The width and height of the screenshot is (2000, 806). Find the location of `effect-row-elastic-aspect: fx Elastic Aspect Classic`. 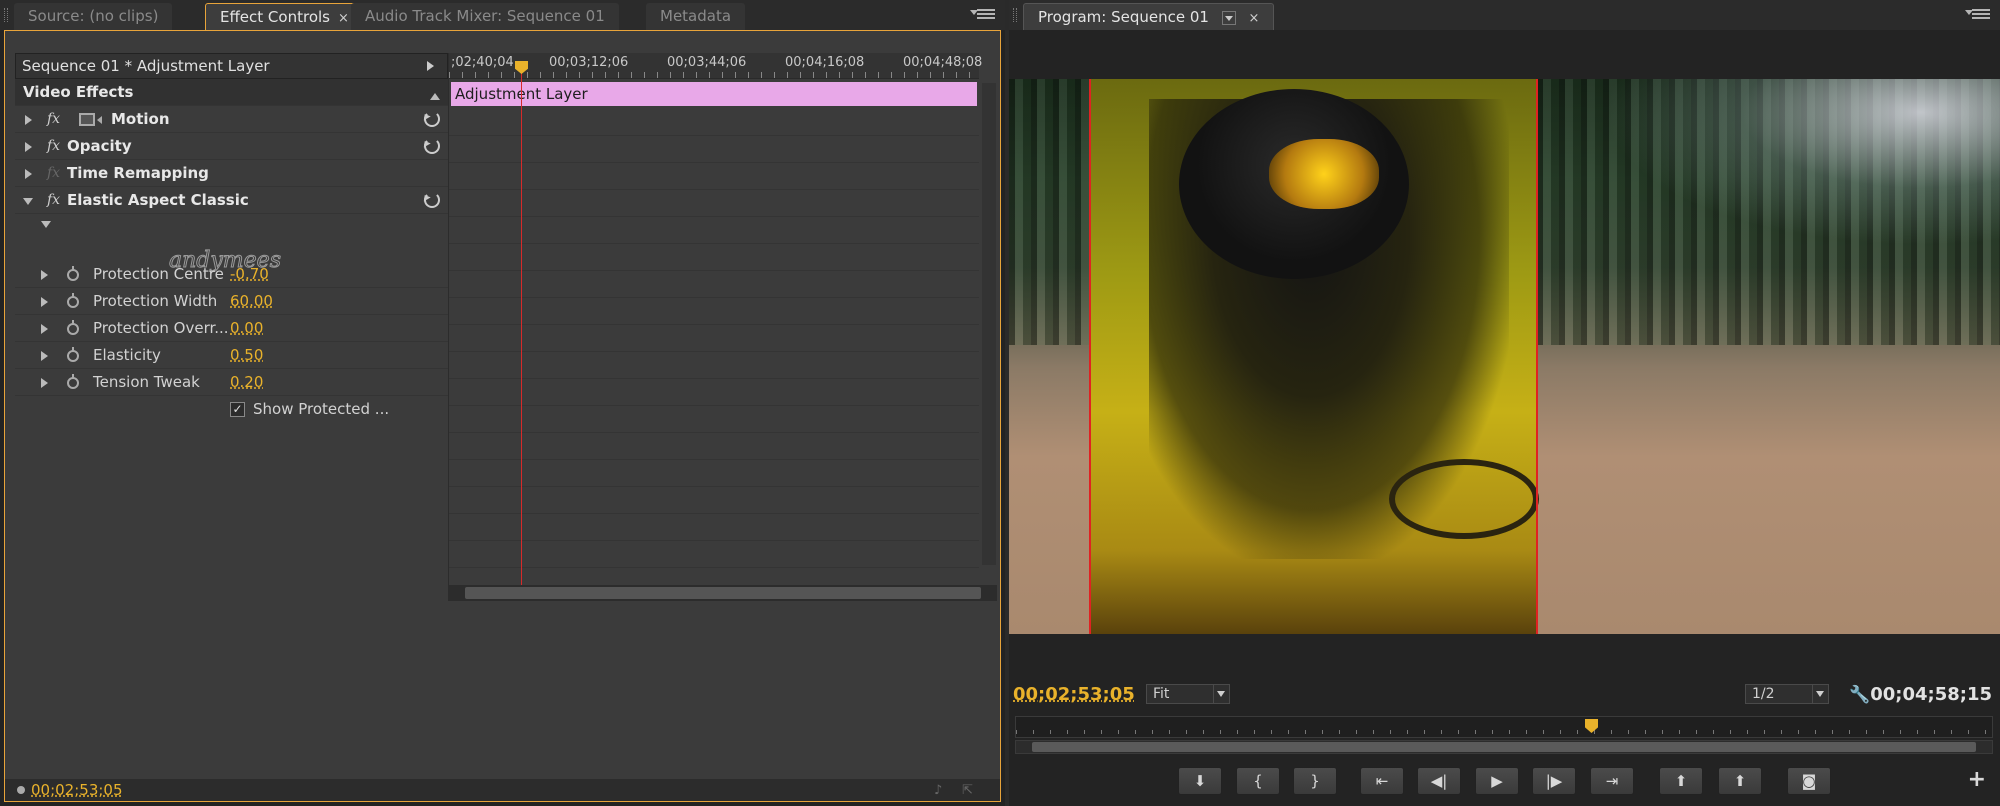

effect-row-elastic-aspect: fx Elastic Aspect Classic is located at coordinates (231, 200).